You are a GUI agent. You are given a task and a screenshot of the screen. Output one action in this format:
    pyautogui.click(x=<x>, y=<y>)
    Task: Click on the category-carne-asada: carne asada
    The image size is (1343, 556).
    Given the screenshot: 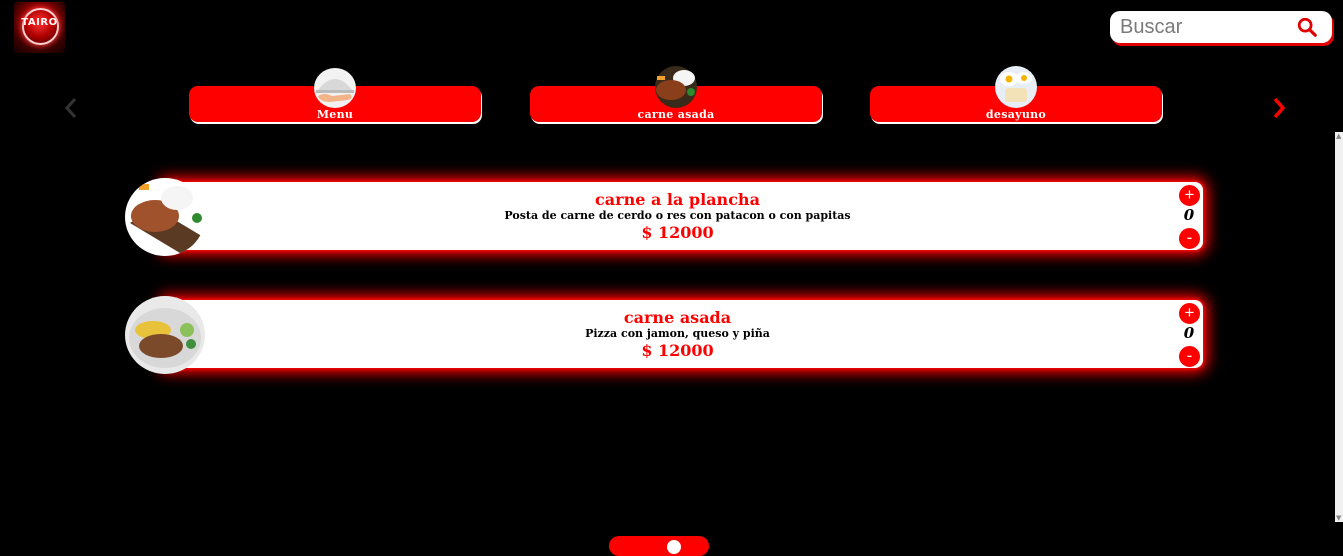 What is the action you would take?
    pyautogui.click(x=676, y=94)
    